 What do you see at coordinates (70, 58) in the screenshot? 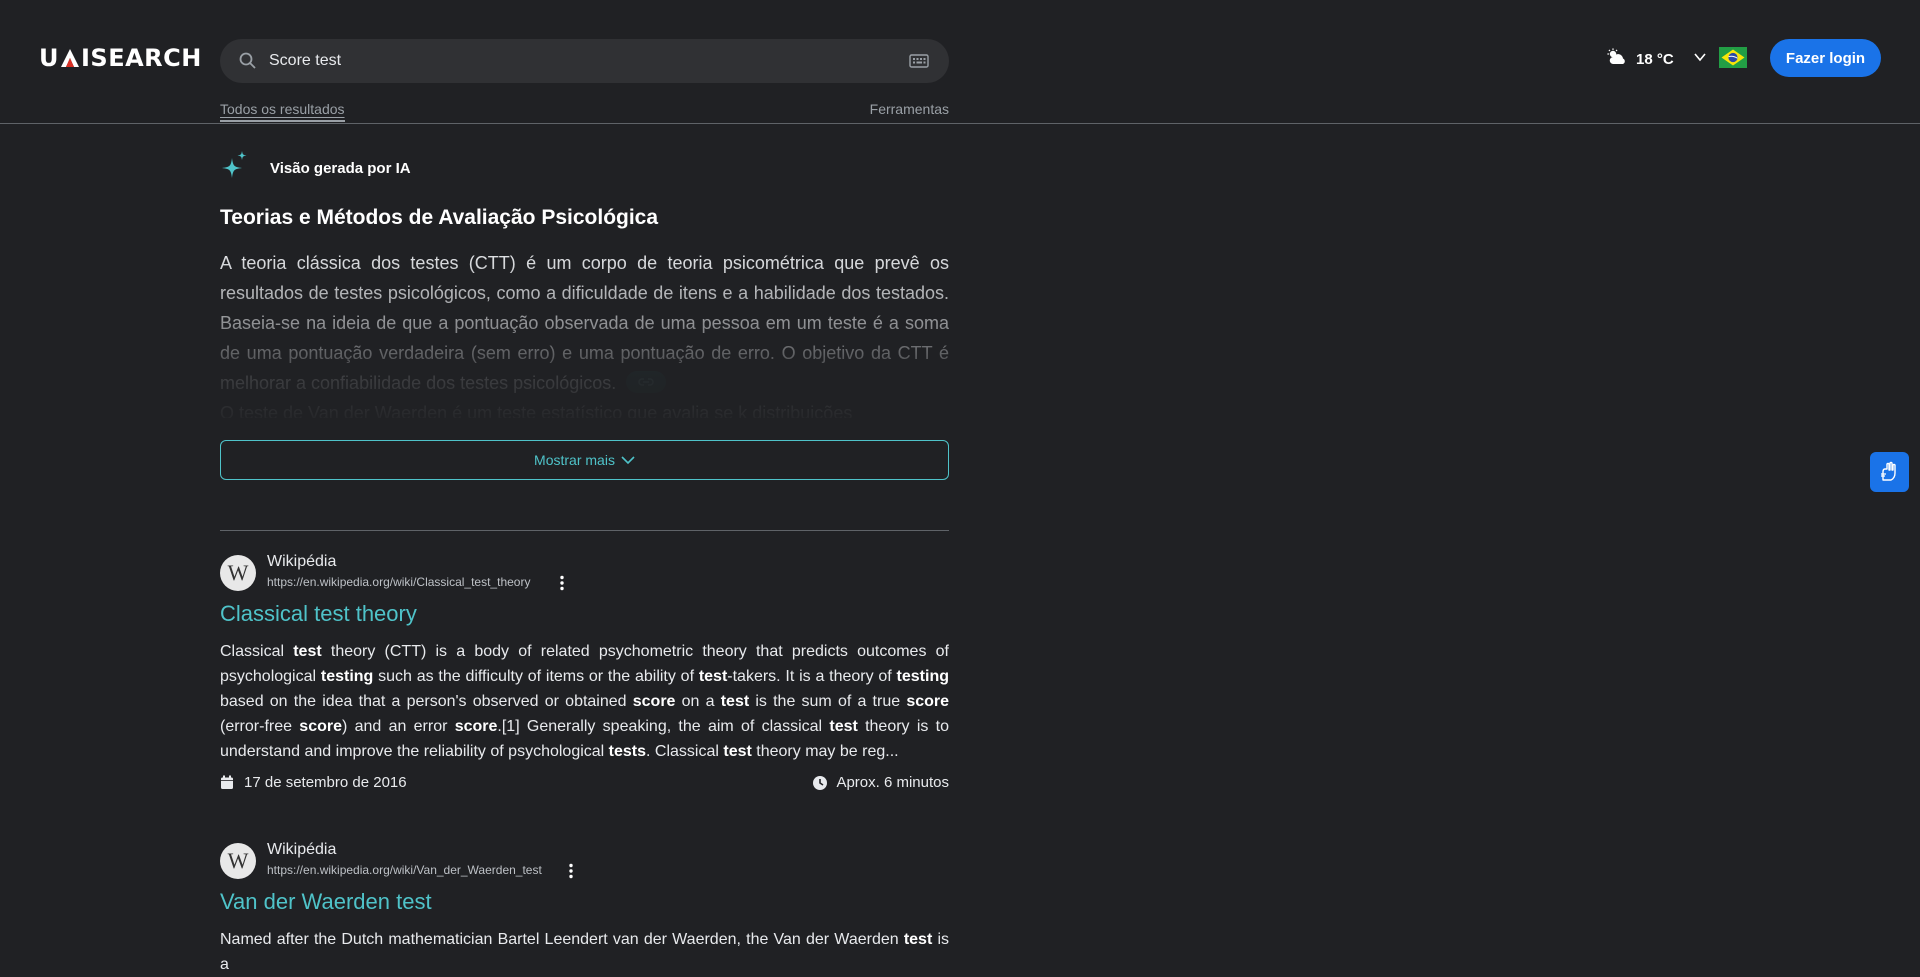
I see `logo-a-mark` at bounding box center [70, 58].